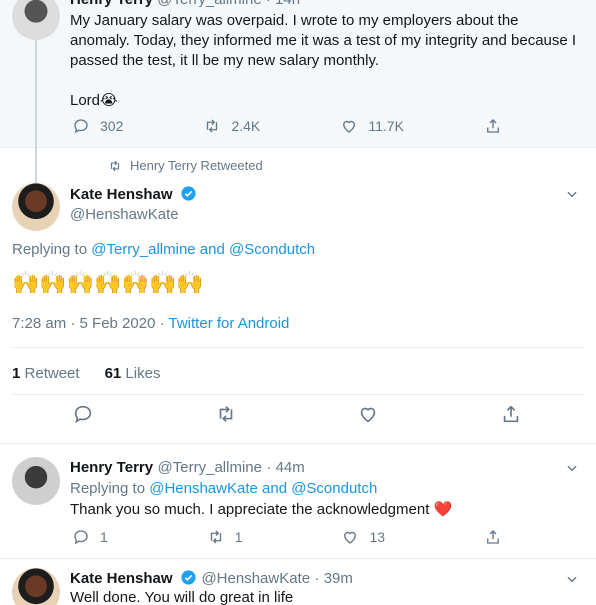 The image size is (596, 605). What do you see at coordinates (104, 537) in the screenshot?
I see `reply-count: 1` at bounding box center [104, 537].